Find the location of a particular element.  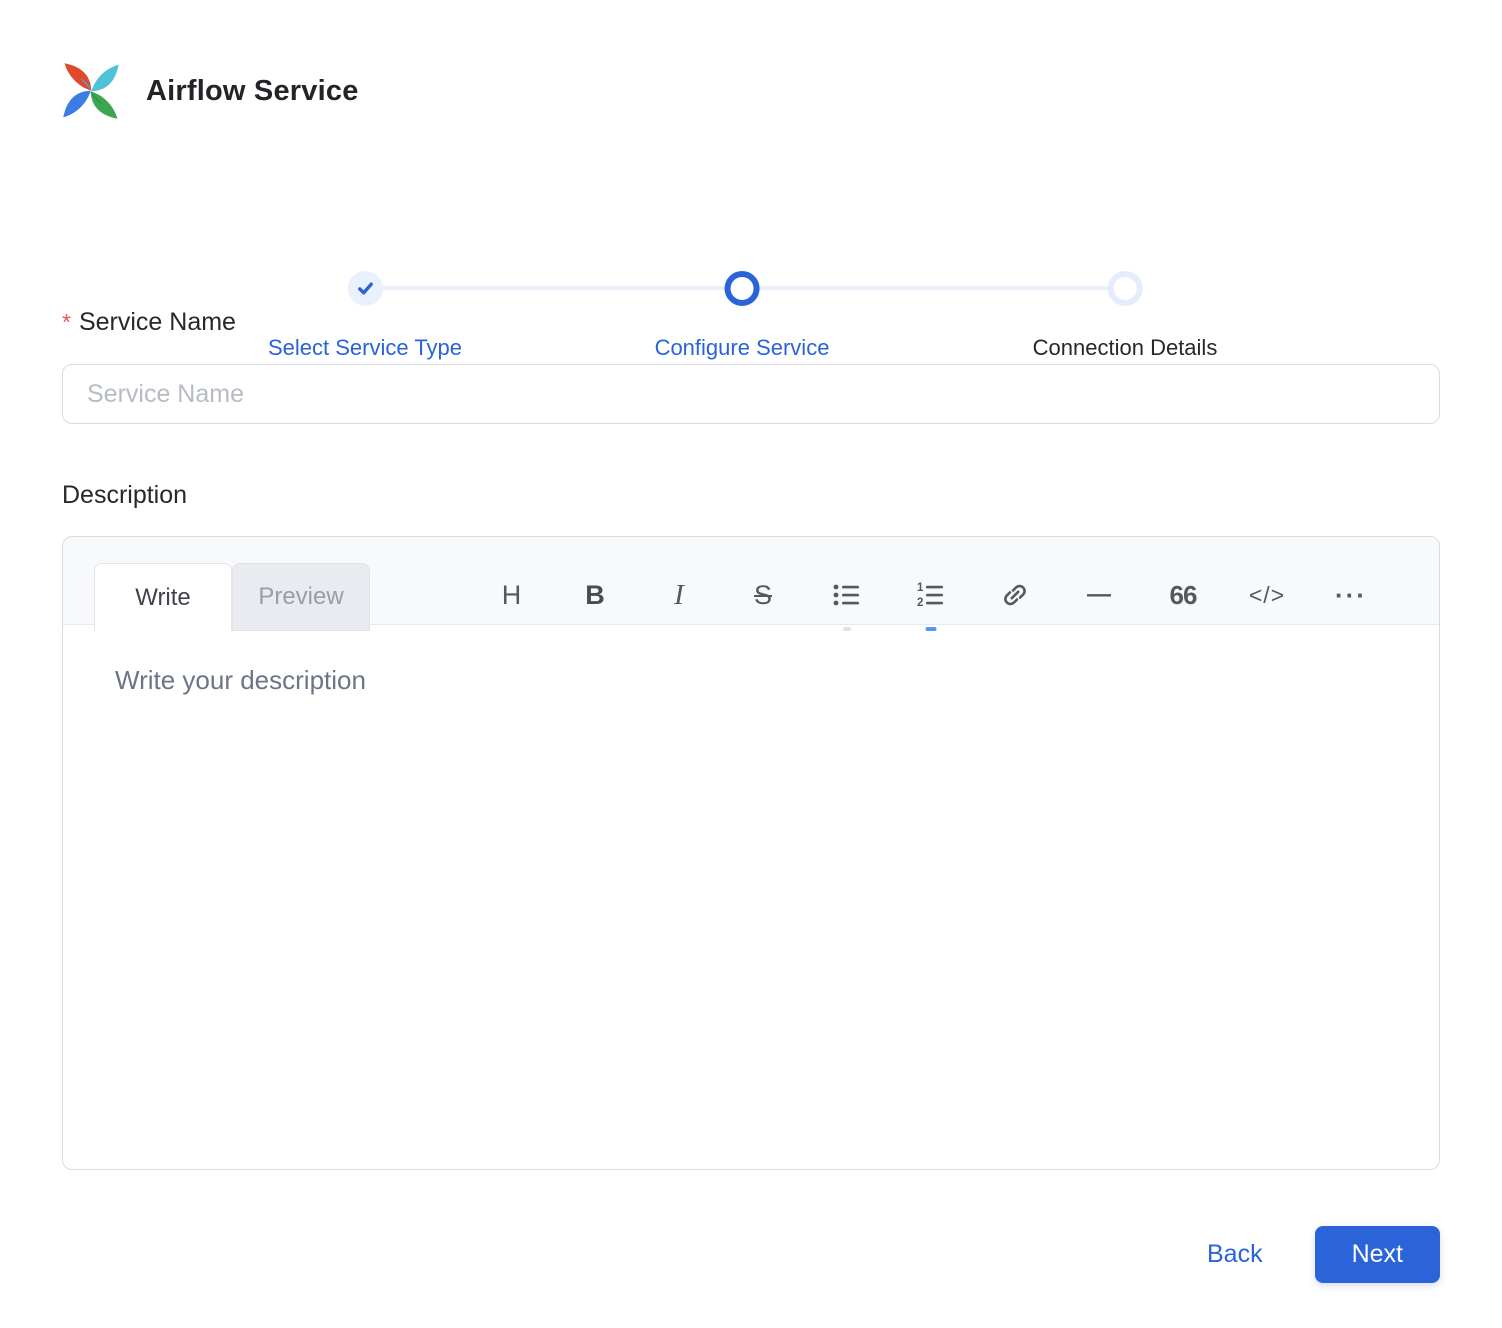

step-completed-check-icon is located at coordinates (365, 288).